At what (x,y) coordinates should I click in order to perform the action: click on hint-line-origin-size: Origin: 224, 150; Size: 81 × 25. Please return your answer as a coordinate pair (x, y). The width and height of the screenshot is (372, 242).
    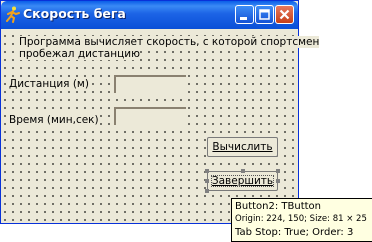
    Looking at the image, I should click on (301, 219).